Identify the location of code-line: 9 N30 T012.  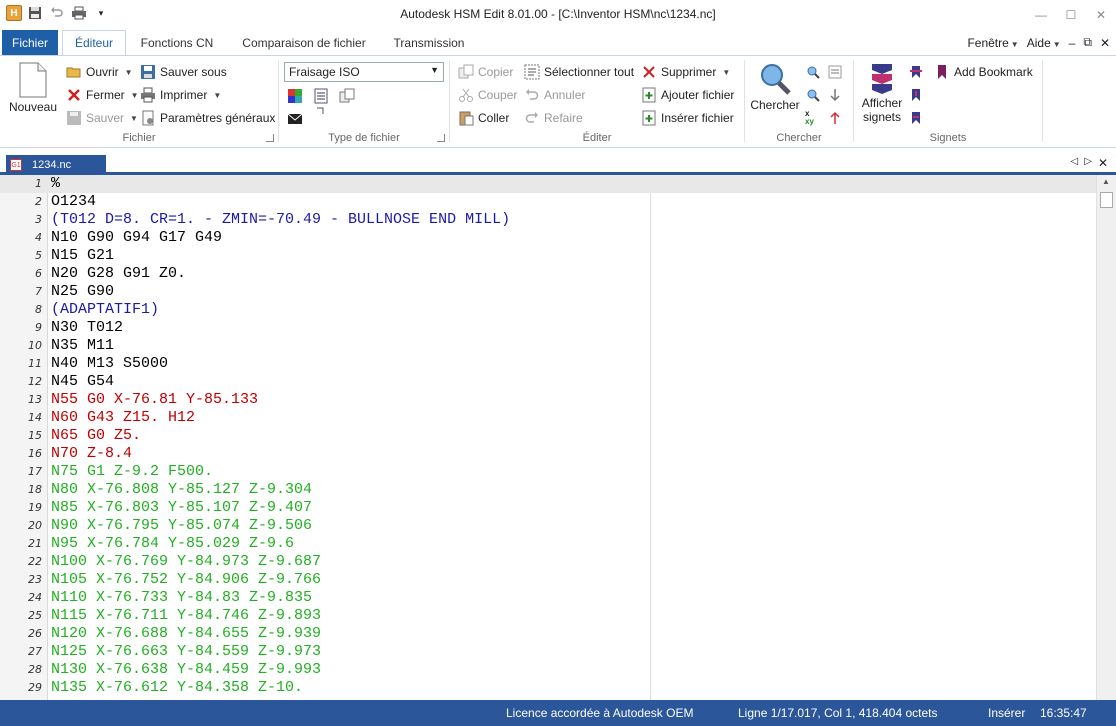
(548, 328).